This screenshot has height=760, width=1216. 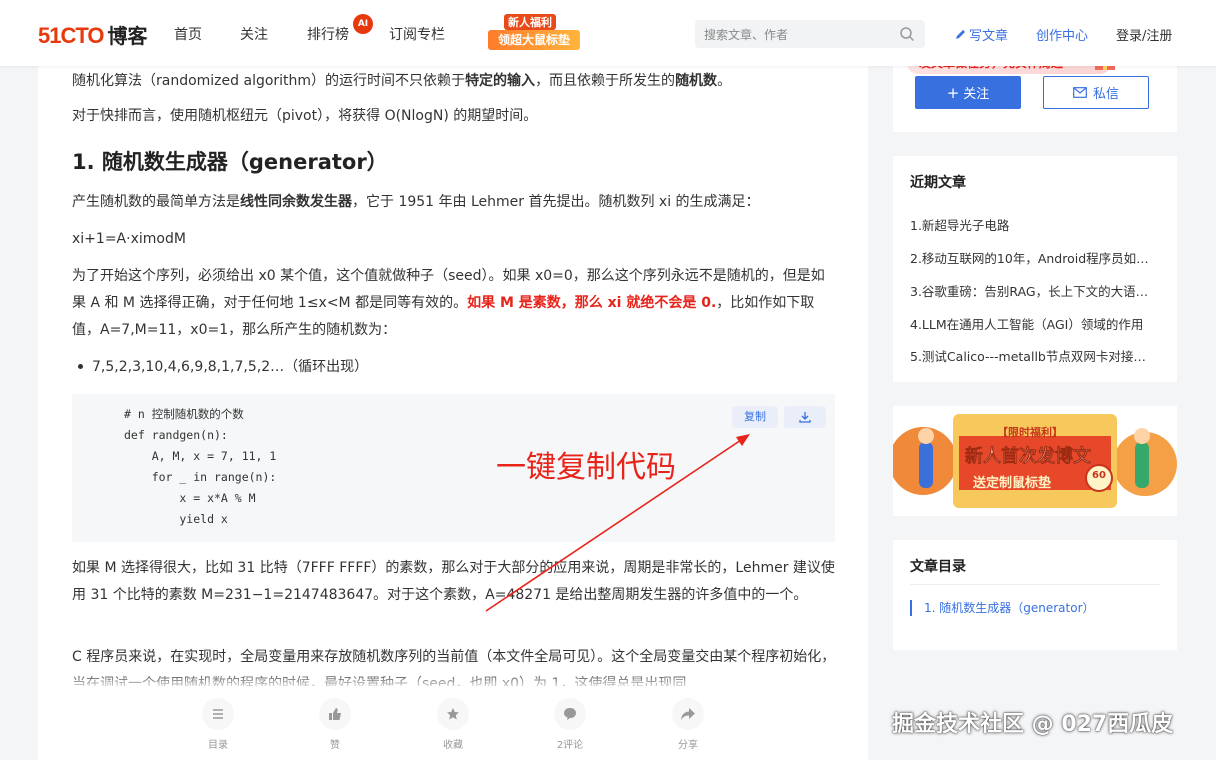 I want to click on list-item: 7,5,2,3,10,4,6,9,8,1,7,5,2…（循环出现）, so click(x=223, y=366).